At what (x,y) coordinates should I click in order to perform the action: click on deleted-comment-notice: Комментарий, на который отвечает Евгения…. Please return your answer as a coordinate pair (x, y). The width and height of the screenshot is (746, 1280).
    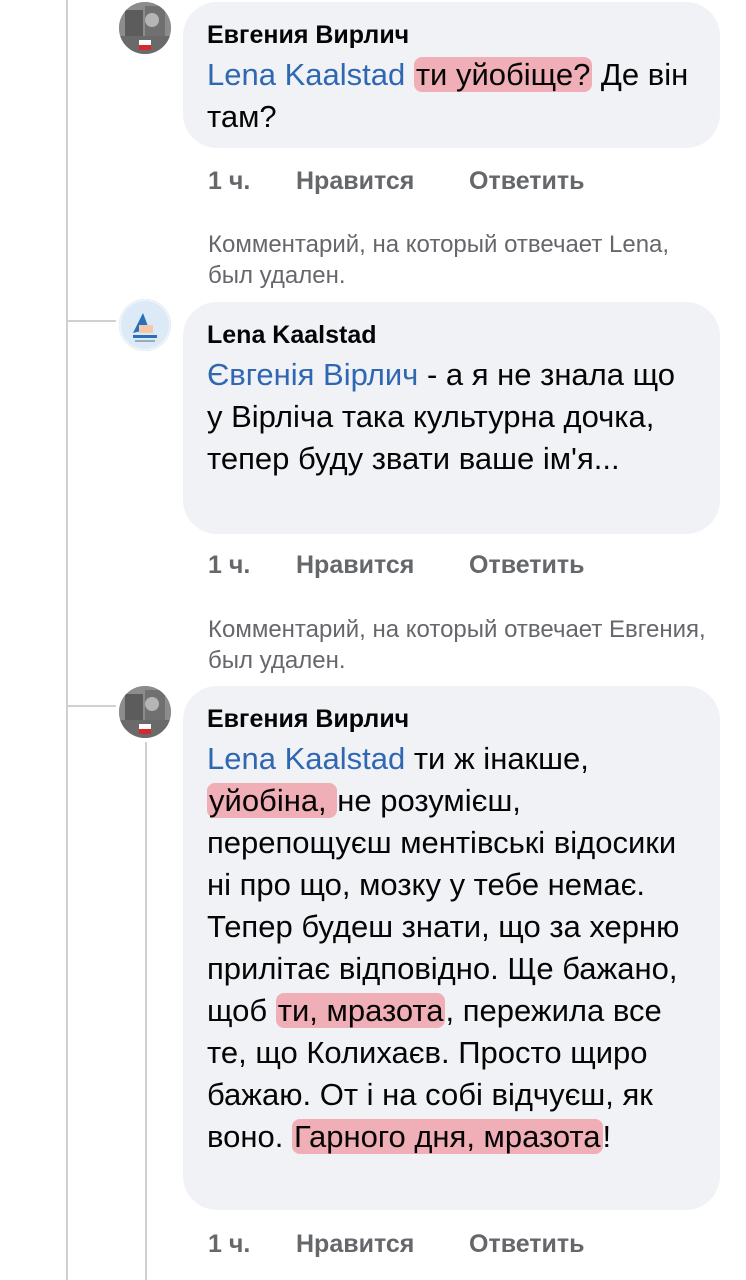
    Looking at the image, I should click on (457, 645).